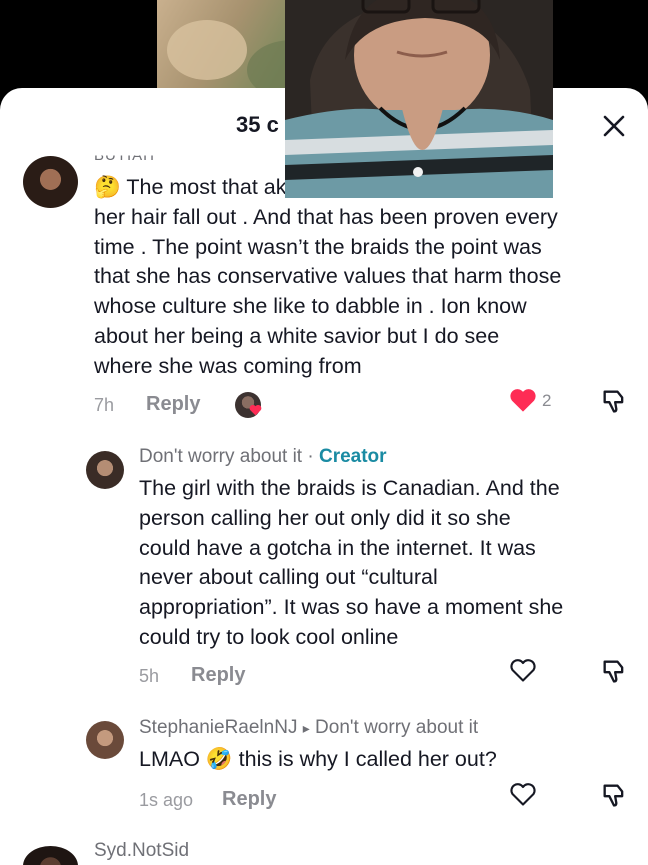 This screenshot has width=648, height=865. I want to click on reply-arrow-icon: ▸, so click(306, 728).